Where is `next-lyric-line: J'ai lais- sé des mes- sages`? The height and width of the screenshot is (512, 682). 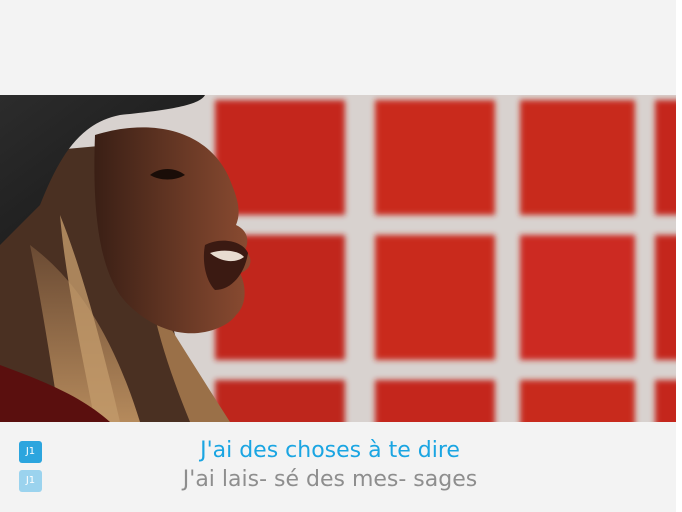 next-lyric-line: J'ai lais- sé des mes- sages is located at coordinates (330, 479).